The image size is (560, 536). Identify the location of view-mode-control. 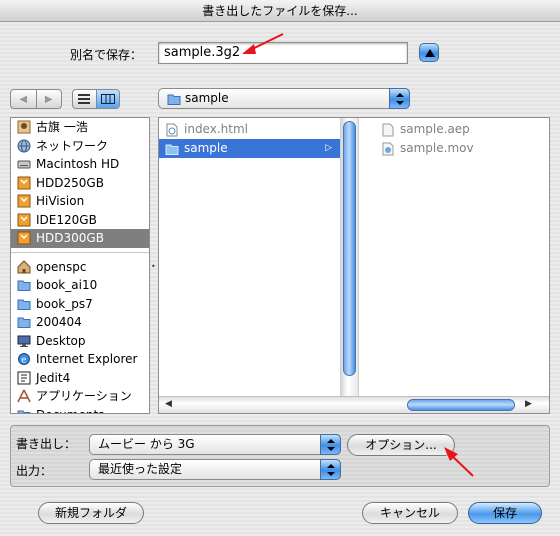
(96, 99).